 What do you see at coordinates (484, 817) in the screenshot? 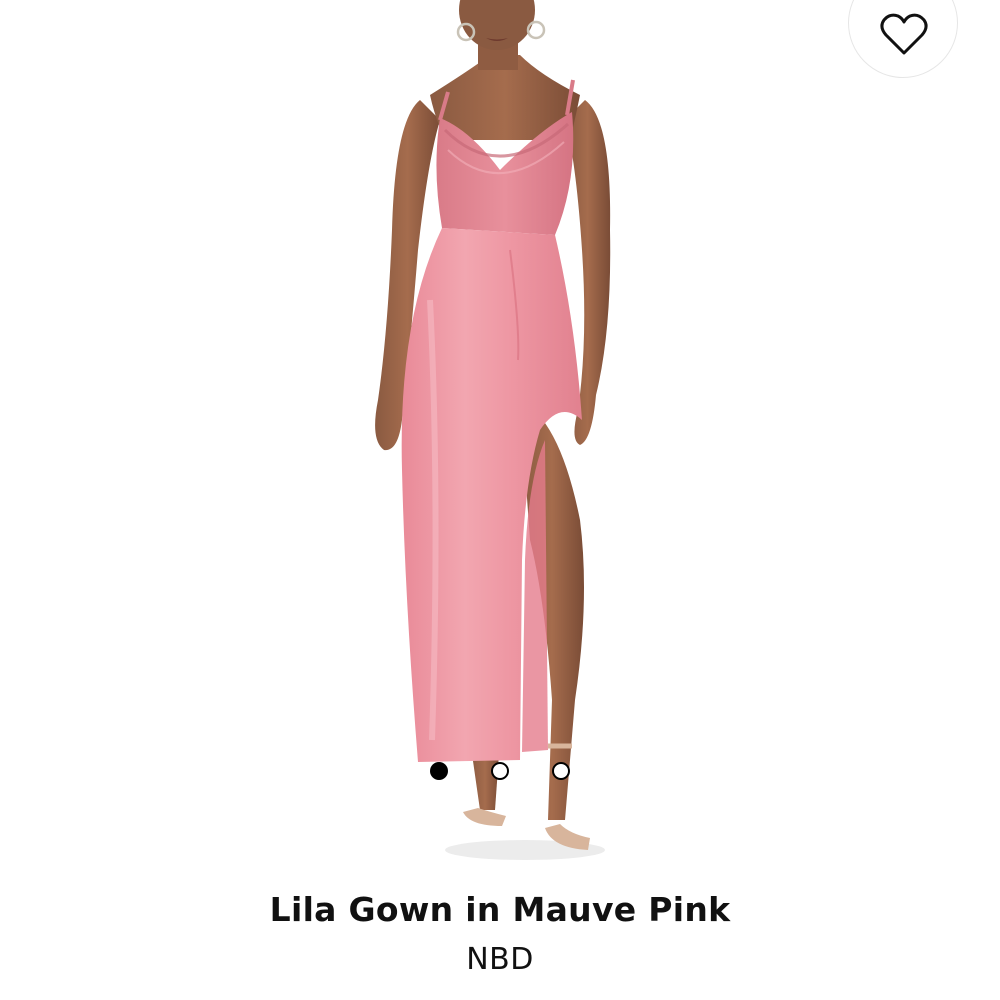
I see `shoe-left` at bounding box center [484, 817].